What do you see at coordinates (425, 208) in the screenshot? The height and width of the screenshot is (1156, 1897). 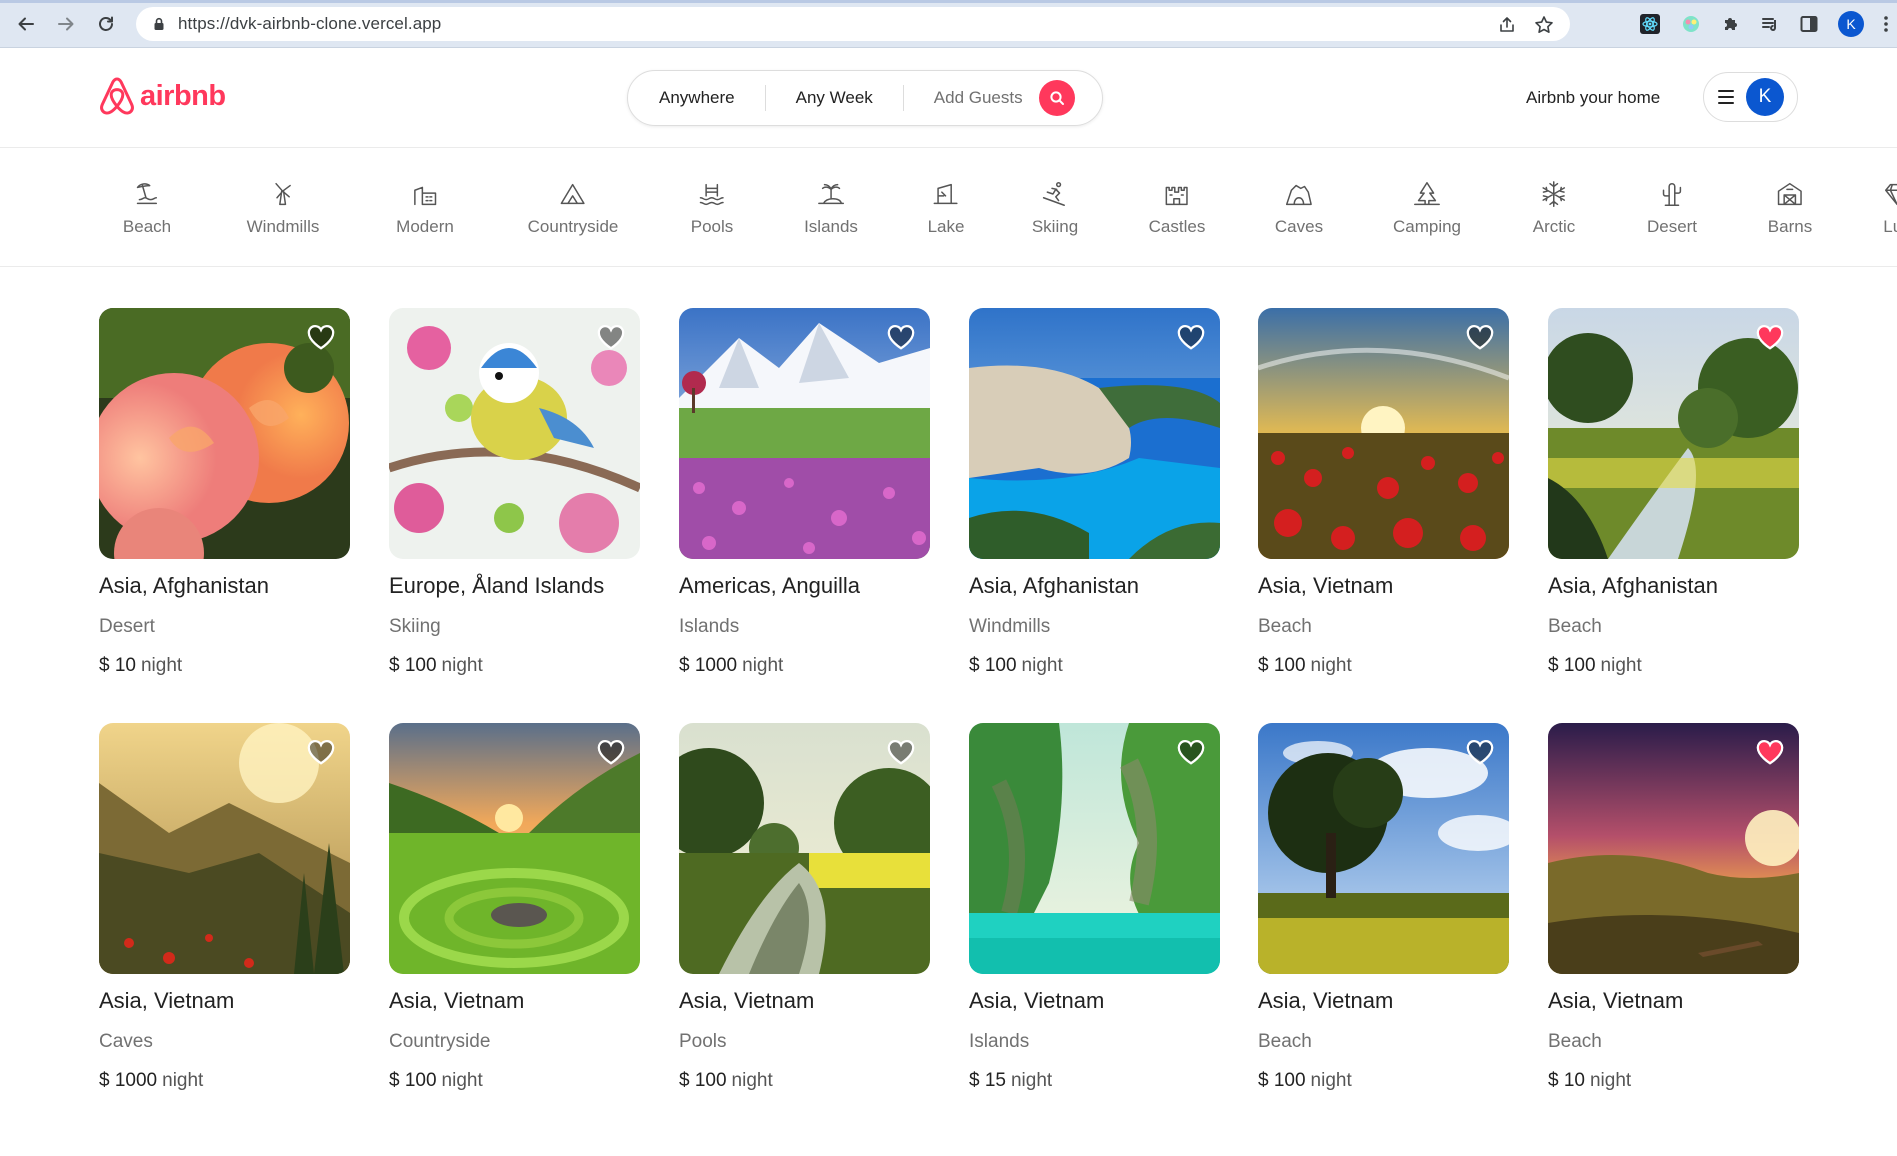 I see `category-modern: Modern` at bounding box center [425, 208].